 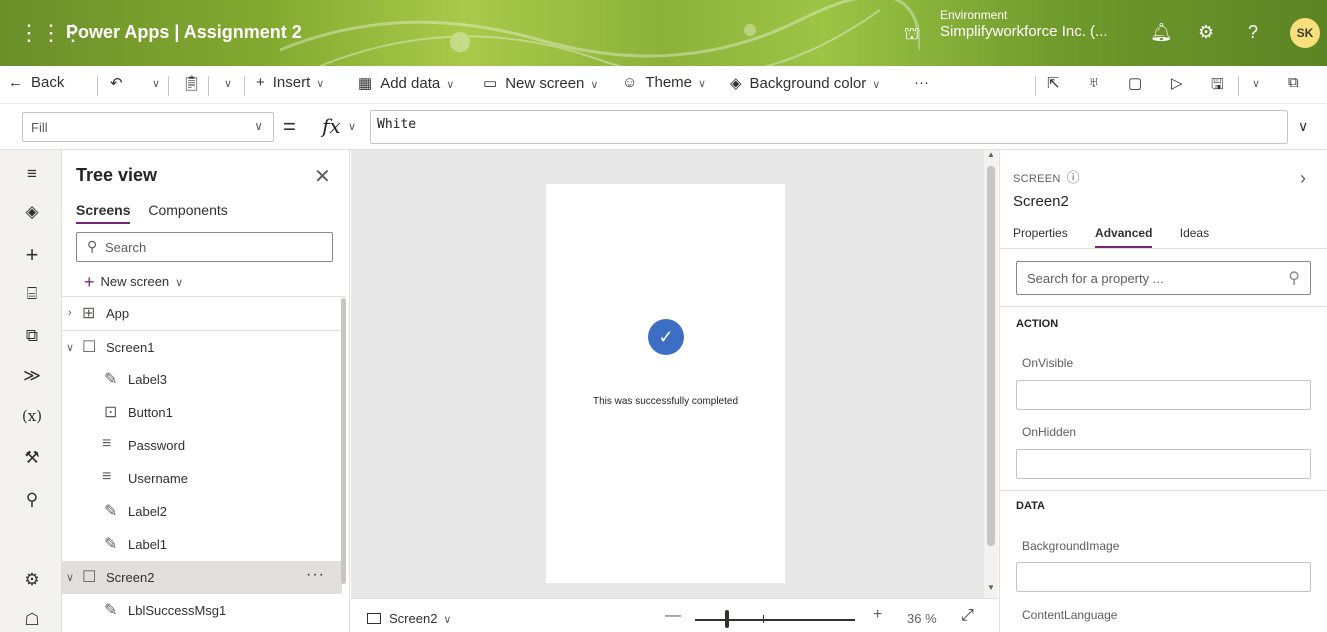 What do you see at coordinates (1253, 82) in the screenshot?
I see `save-dropdown: ∨` at bounding box center [1253, 82].